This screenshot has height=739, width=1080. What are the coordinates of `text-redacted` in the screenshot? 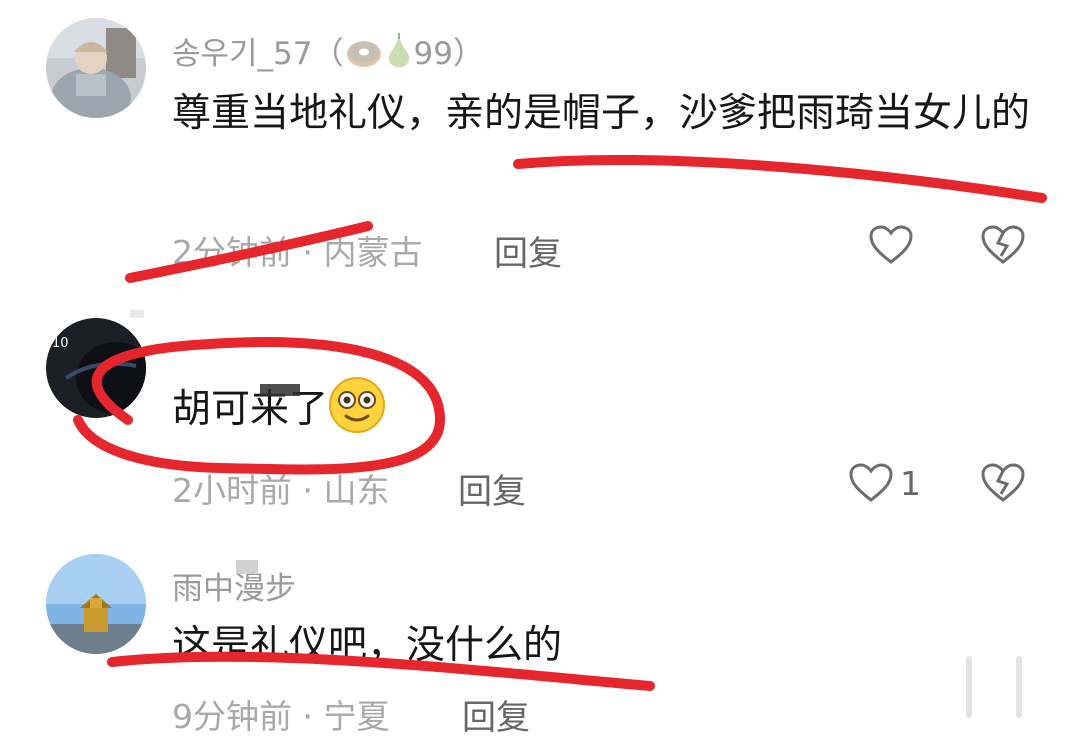 It's located at (280, 390).